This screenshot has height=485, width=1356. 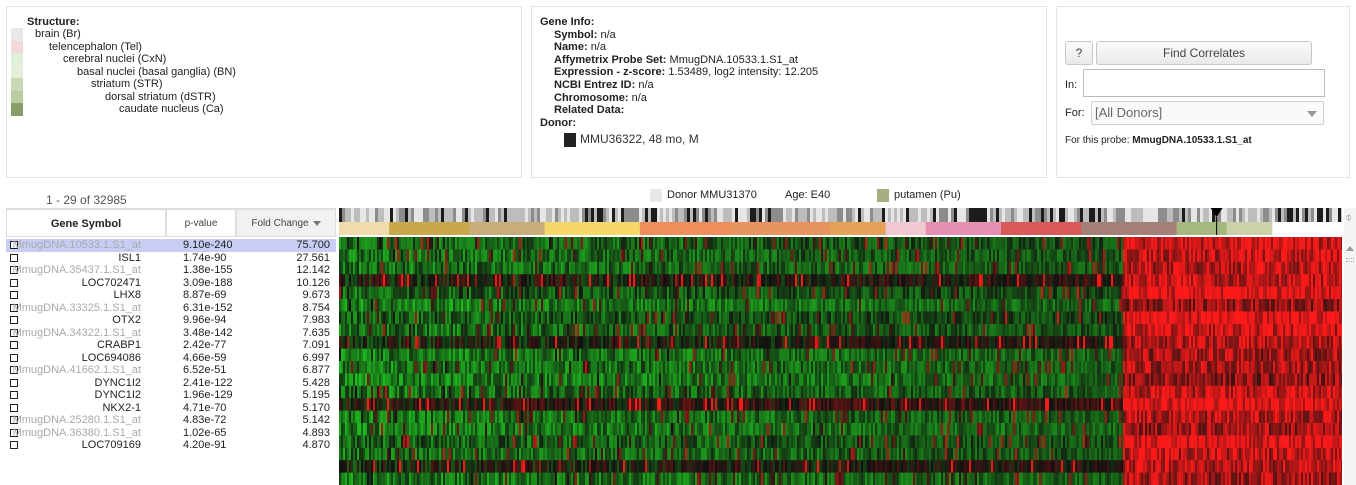 What do you see at coordinates (171, 295) in the screenshot?
I see `table-row: LHX8 8.87e-69 9.673` at bounding box center [171, 295].